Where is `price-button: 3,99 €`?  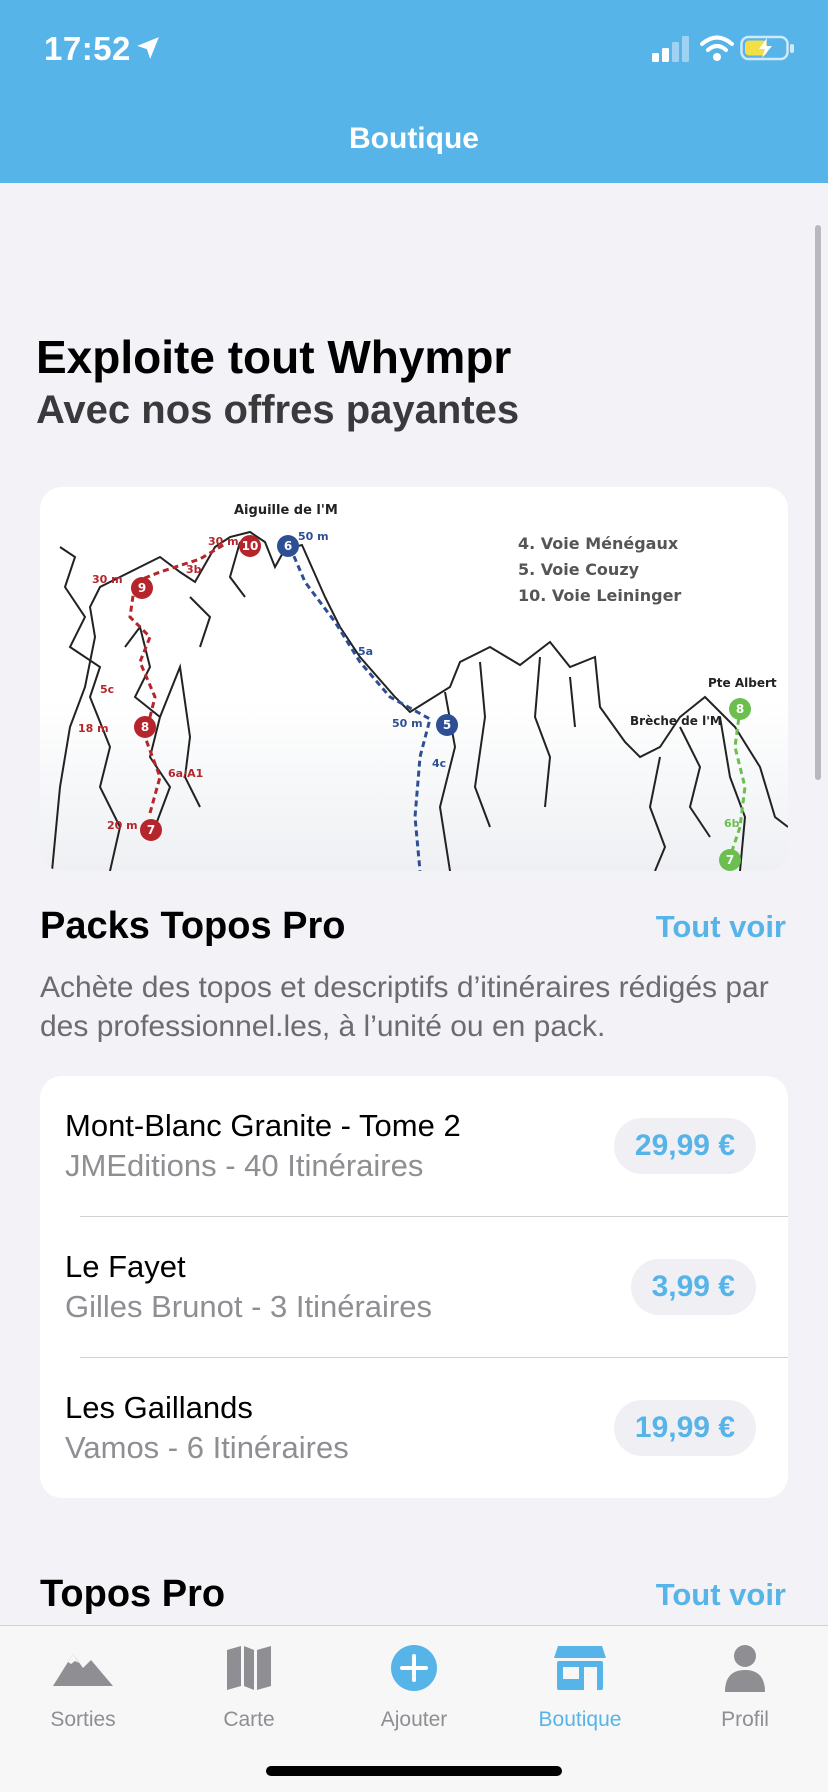
price-button: 3,99 € is located at coordinates (693, 1287).